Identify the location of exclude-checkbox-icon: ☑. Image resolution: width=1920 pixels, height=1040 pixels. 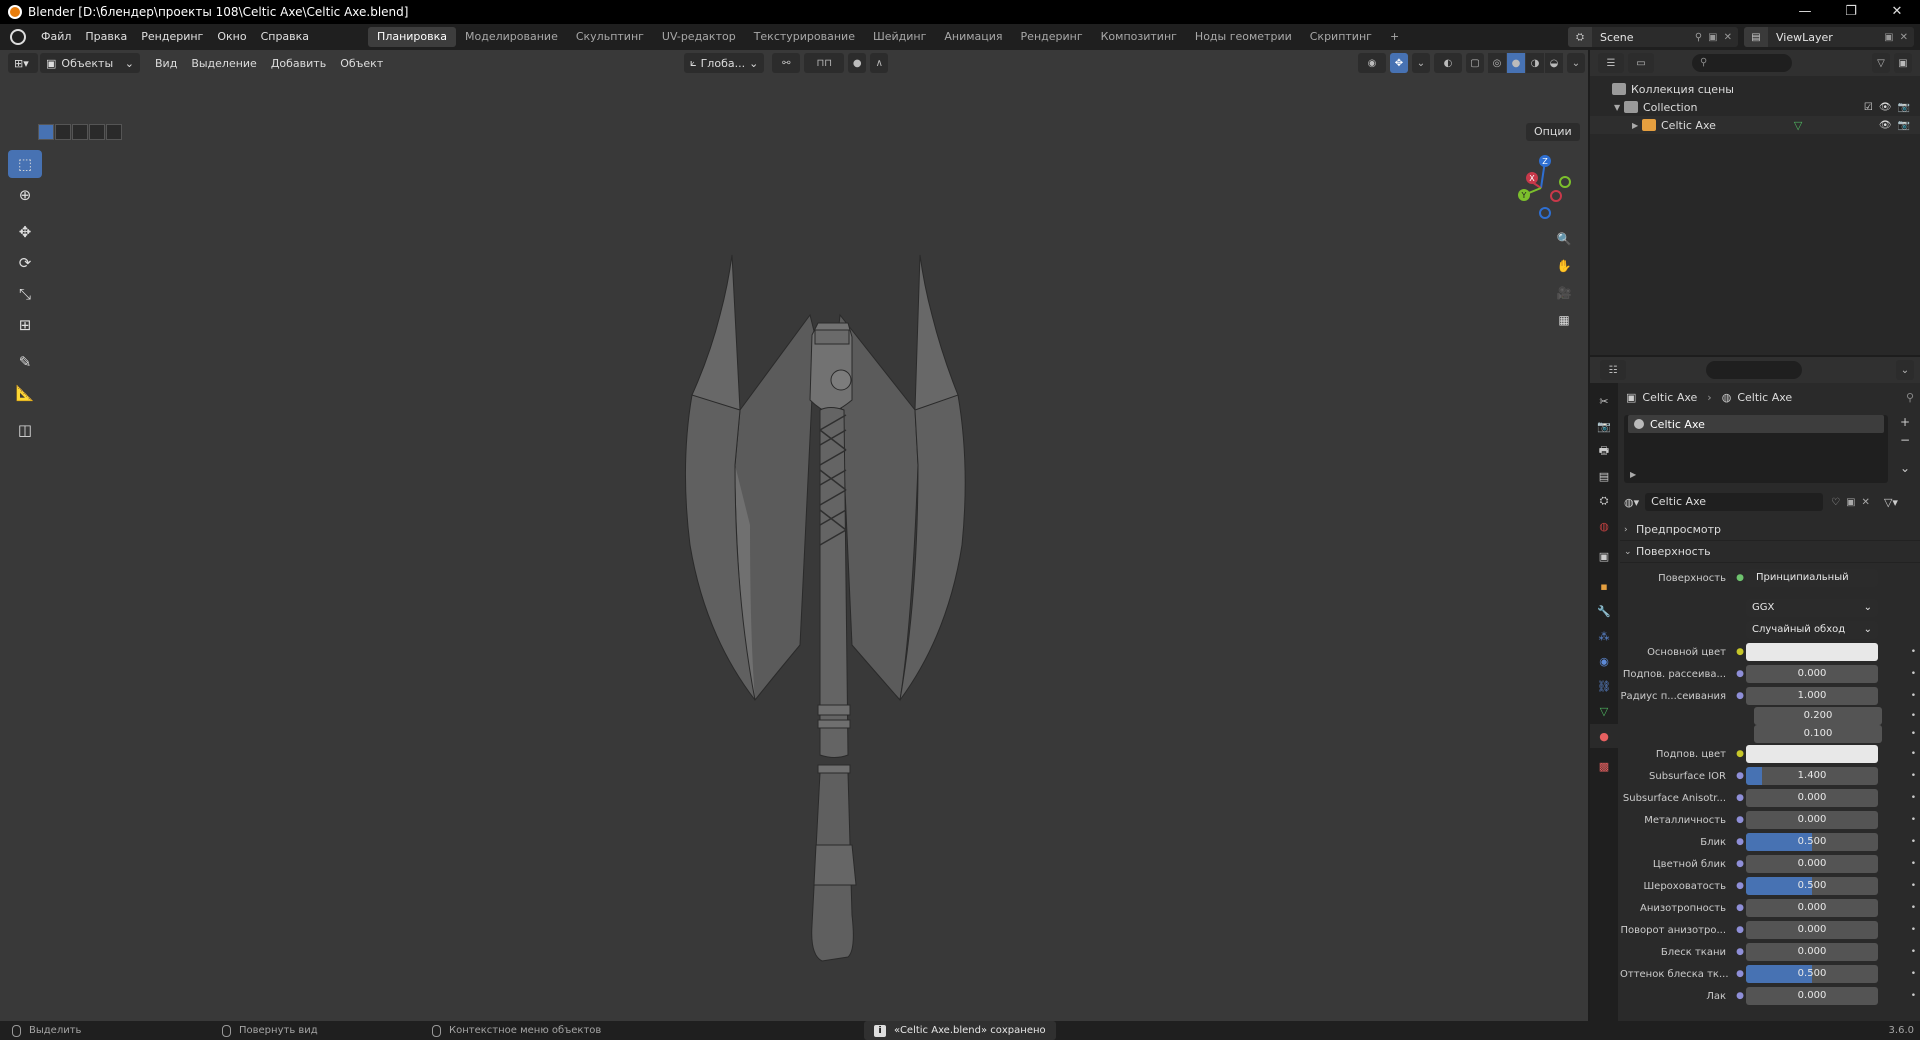
(1868, 107).